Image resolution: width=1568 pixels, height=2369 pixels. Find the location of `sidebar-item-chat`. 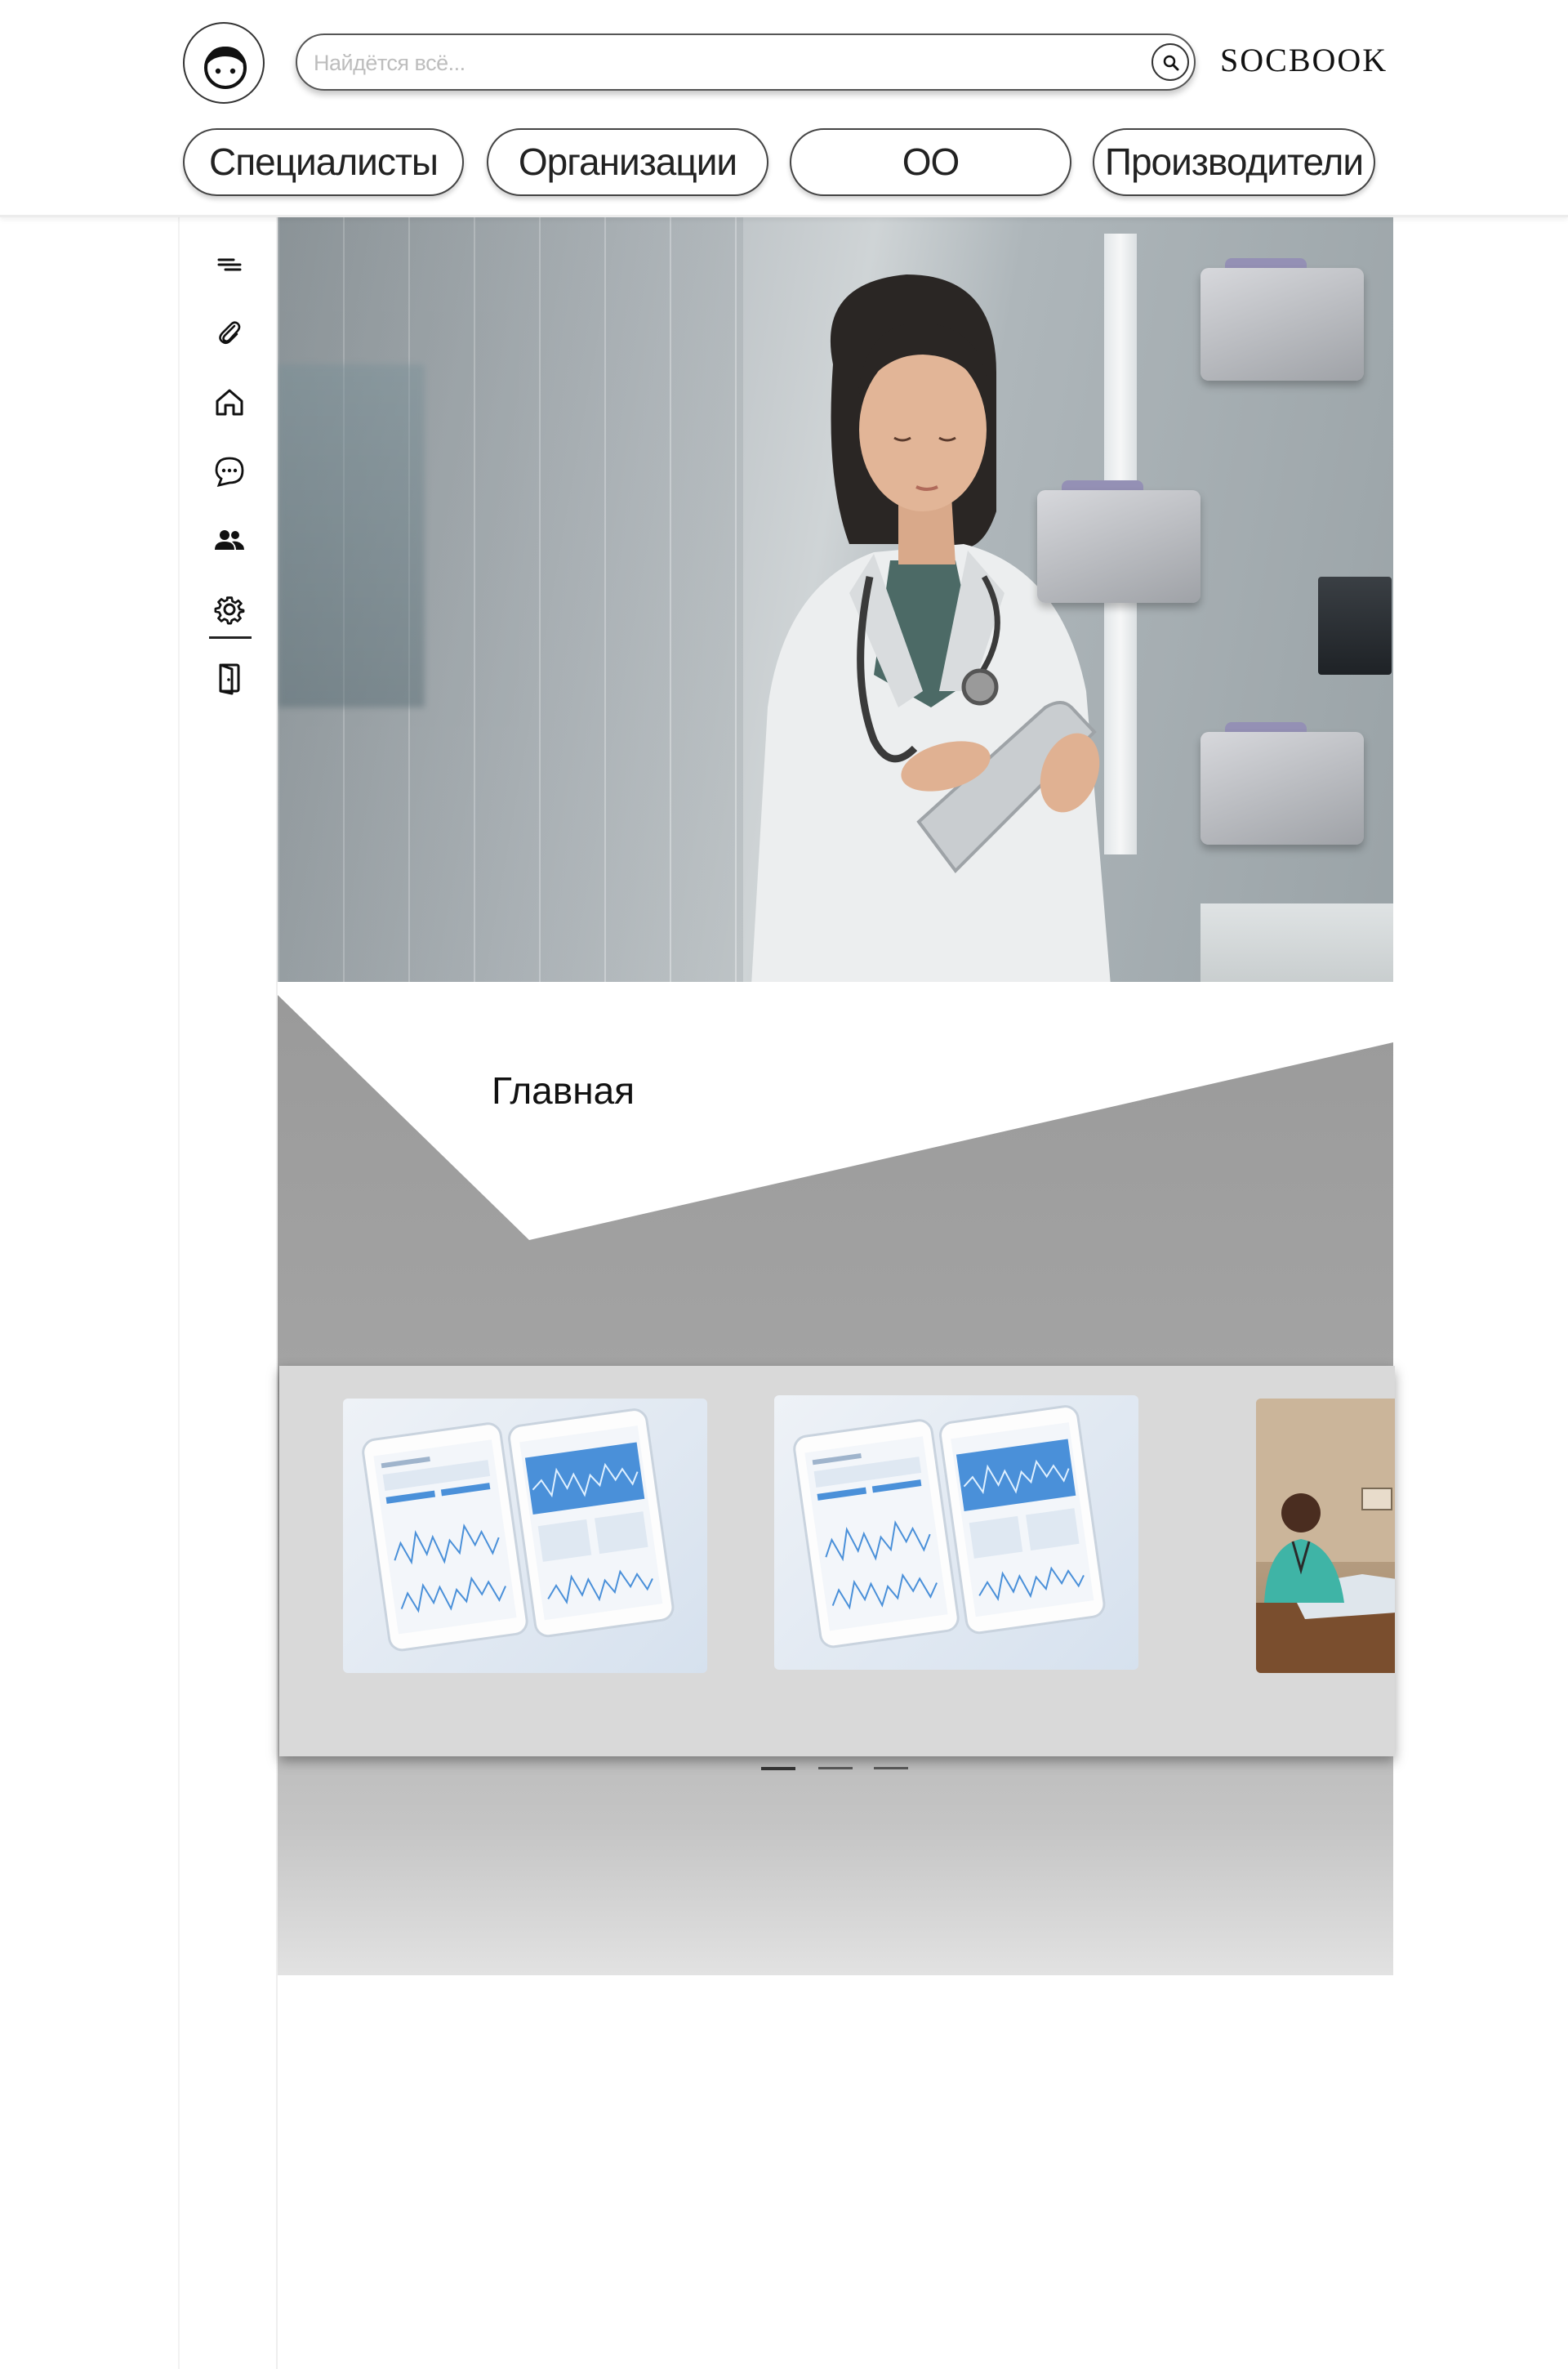

sidebar-item-chat is located at coordinates (229, 471).